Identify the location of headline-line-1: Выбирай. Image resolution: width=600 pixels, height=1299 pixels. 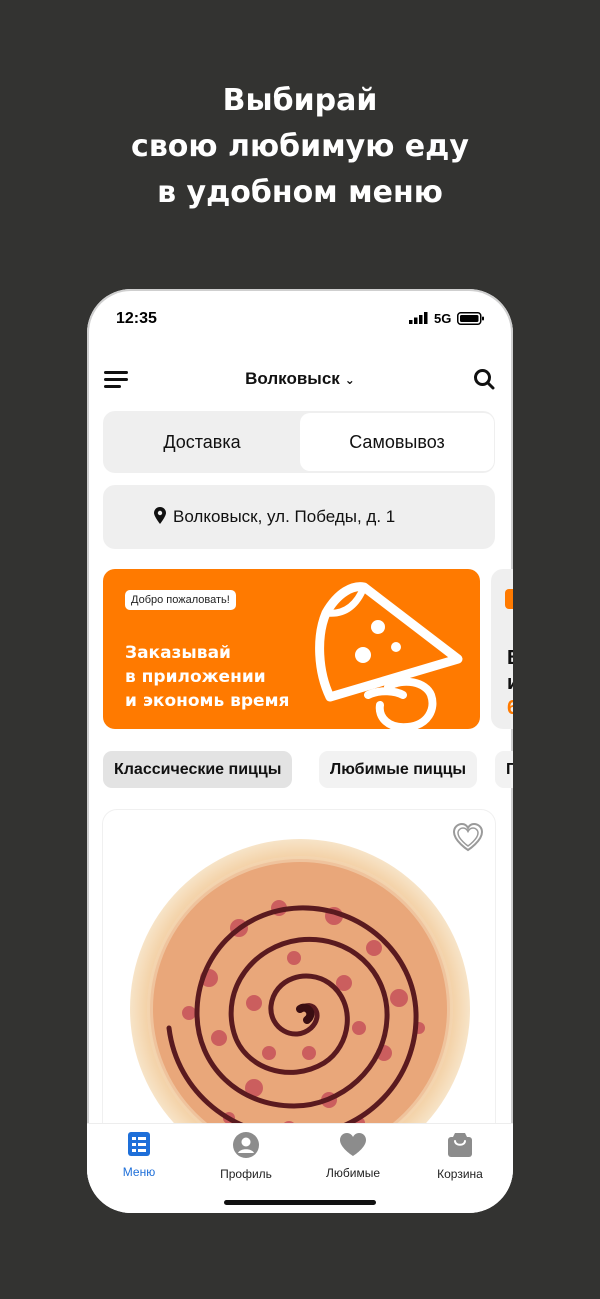
(300, 100).